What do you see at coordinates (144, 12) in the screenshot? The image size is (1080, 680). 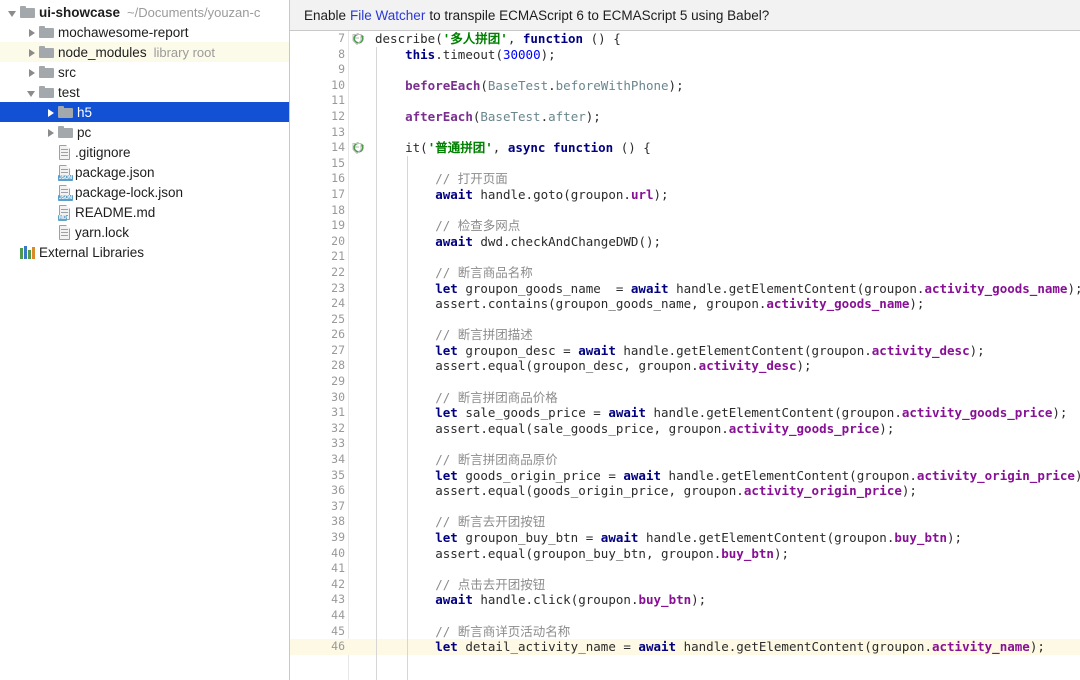 I see `tree-item-ui-showcase: ui-showcase ~/Documents/youzan-c` at bounding box center [144, 12].